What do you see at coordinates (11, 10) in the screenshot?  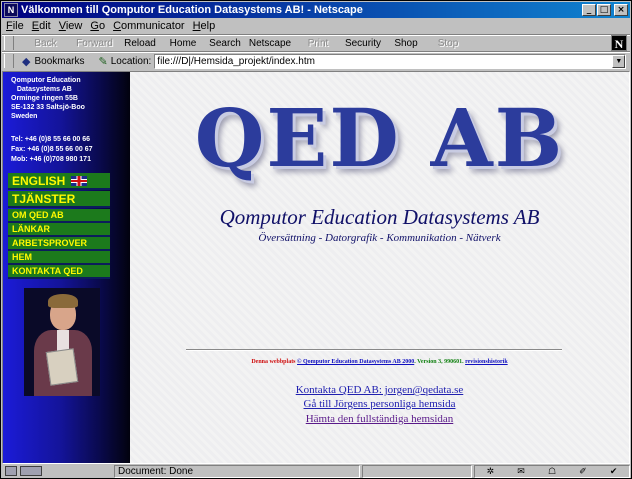 I see `netscape-app-icon: N` at bounding box center [11, 10].